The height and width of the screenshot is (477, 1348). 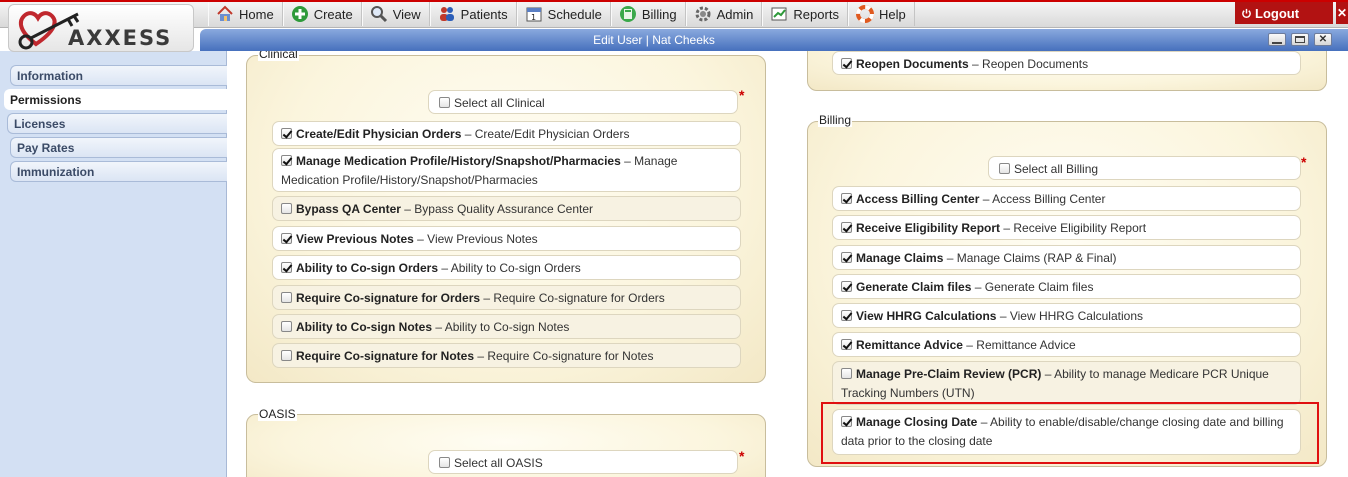 I want to click on gear-icon, so click(x=703, y=14).